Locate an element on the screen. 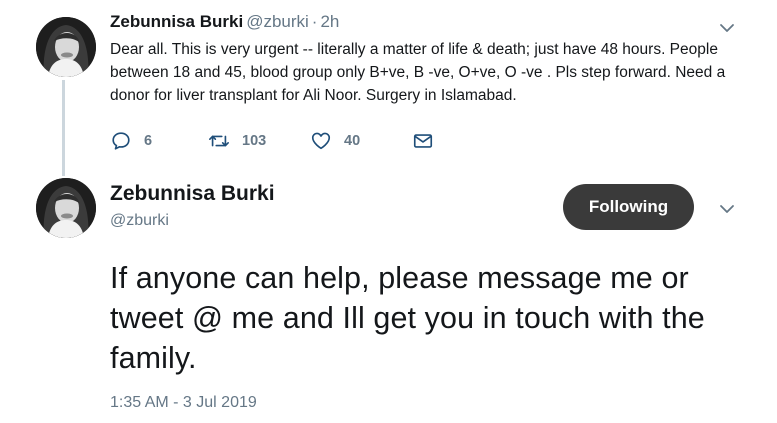  tweet-timestamp: 1:35 AM - 3 Jul 2019 is located at coordinates (183, 403).